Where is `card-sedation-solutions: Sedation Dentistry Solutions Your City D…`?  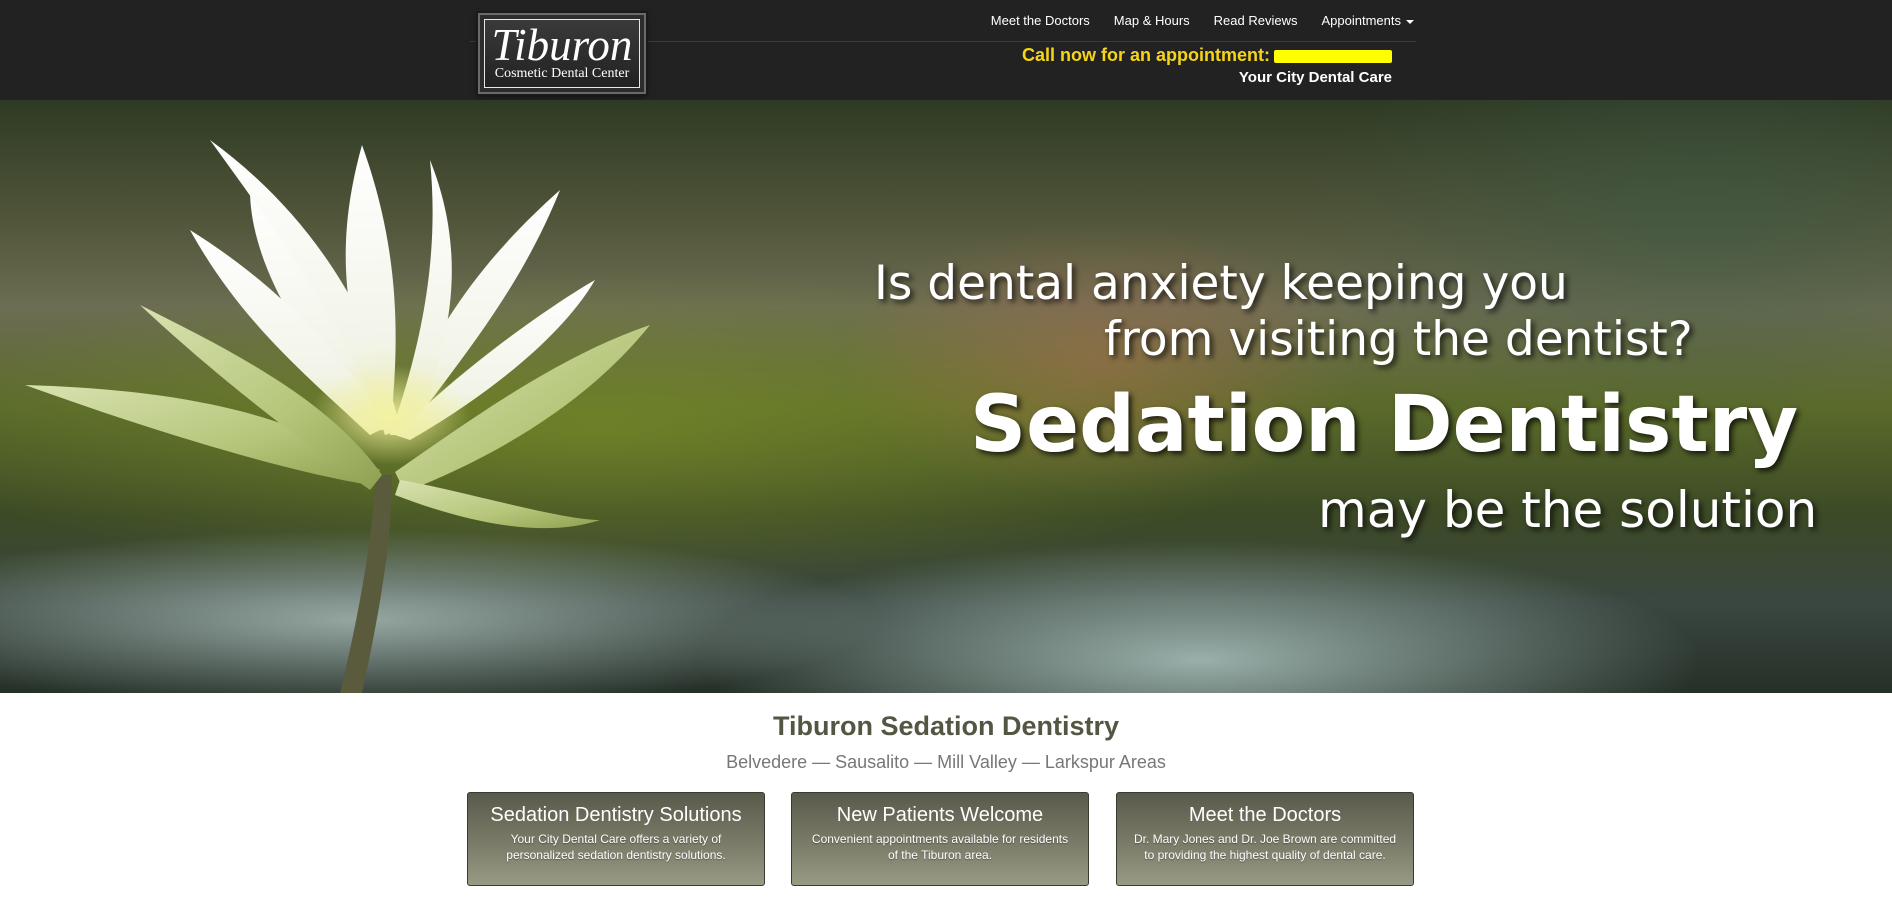
card-sedation-solutions: Sedation Dentistry Solutions Your City D… is located at coordinates (616, 839).